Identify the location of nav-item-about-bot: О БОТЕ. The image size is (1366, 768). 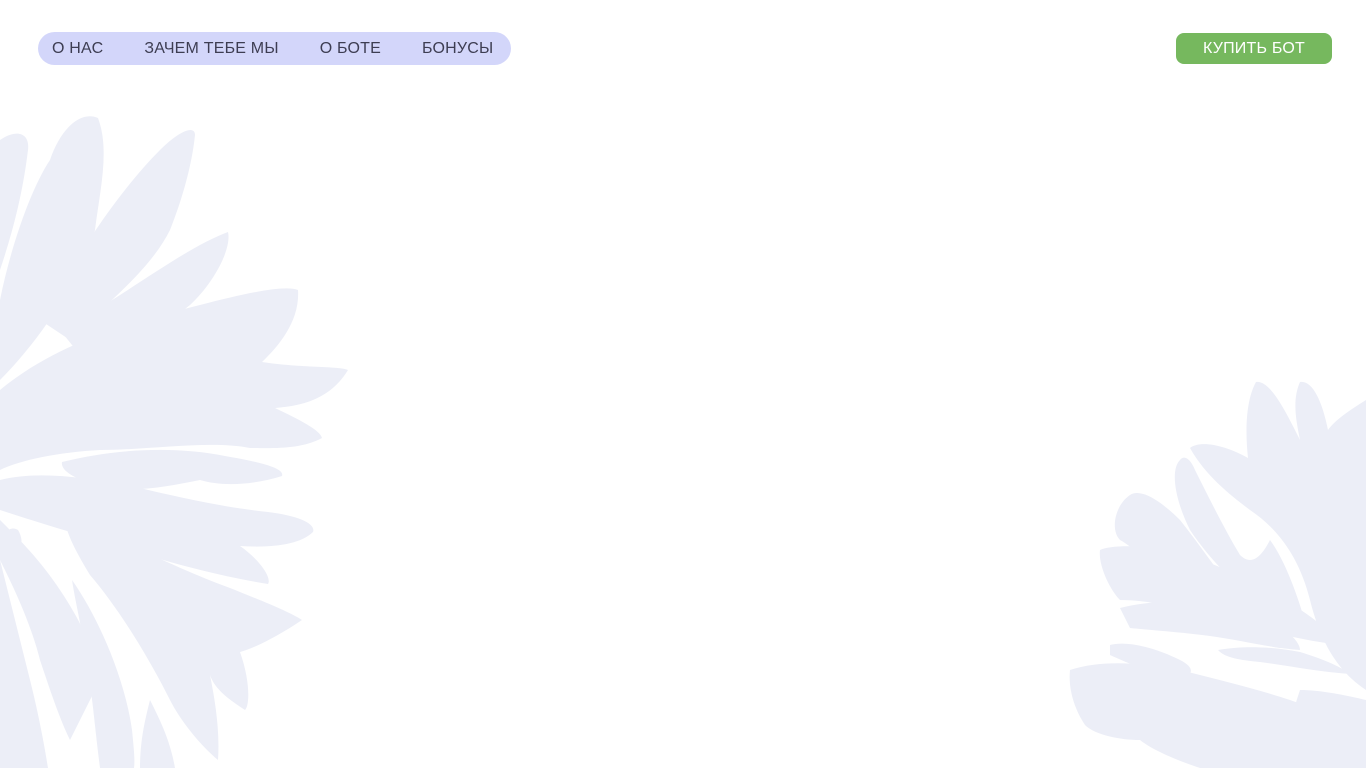
(350, 49).